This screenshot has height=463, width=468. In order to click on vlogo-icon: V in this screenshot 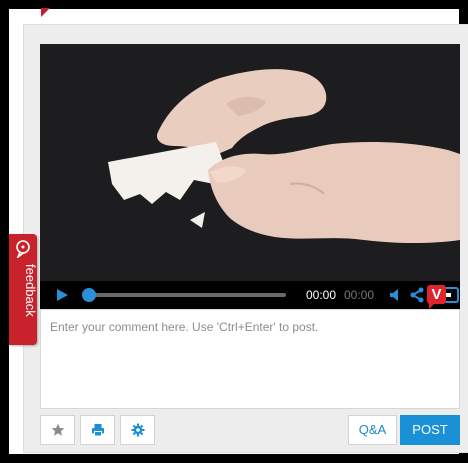, I will do `click(436, 297)`.